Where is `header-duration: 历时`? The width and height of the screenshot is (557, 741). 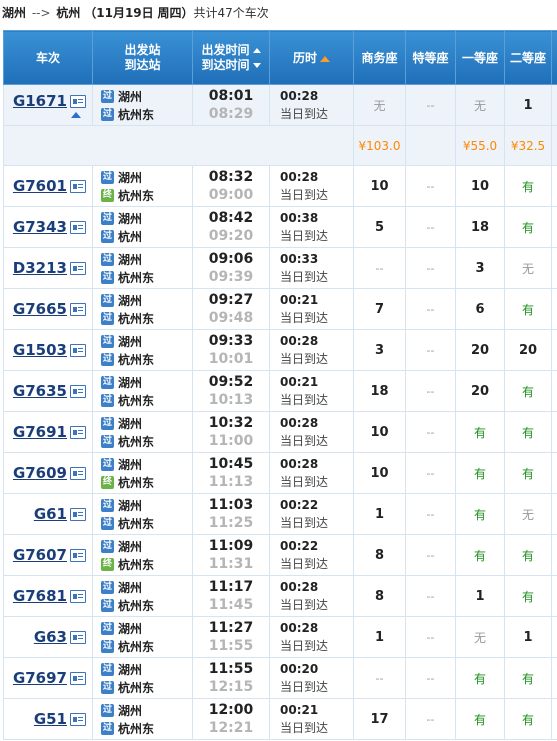
header-duration: 历时 is located at coordinates (311, 57).